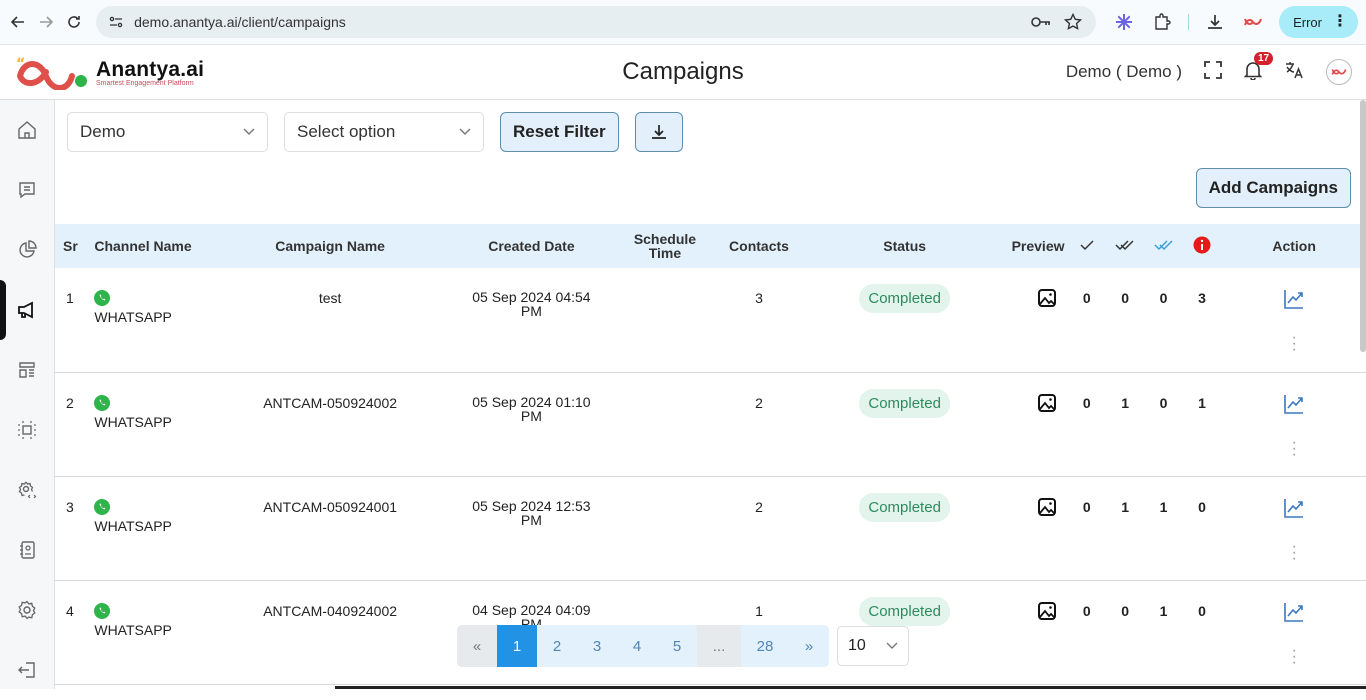 This screenshot has height=700, width=1366. What do you see at coordinates (167, 132) in the screenshot?
I see `account-select: Demo` at bounding box center [167, 132].